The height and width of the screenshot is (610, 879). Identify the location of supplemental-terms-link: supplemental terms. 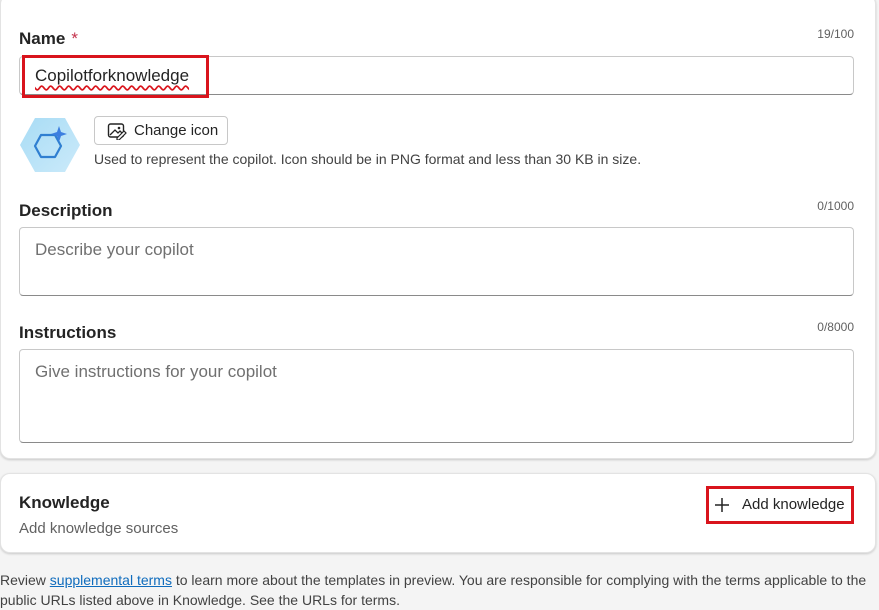
(111, 580).